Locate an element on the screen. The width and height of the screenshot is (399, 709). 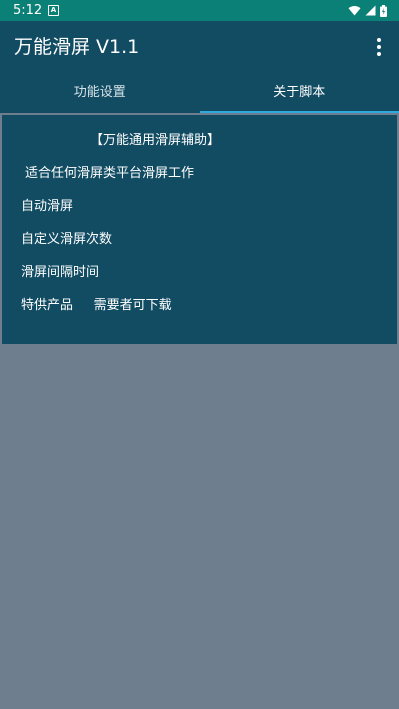
status-bar: 5:12 A is located at coordinates (199, 10).